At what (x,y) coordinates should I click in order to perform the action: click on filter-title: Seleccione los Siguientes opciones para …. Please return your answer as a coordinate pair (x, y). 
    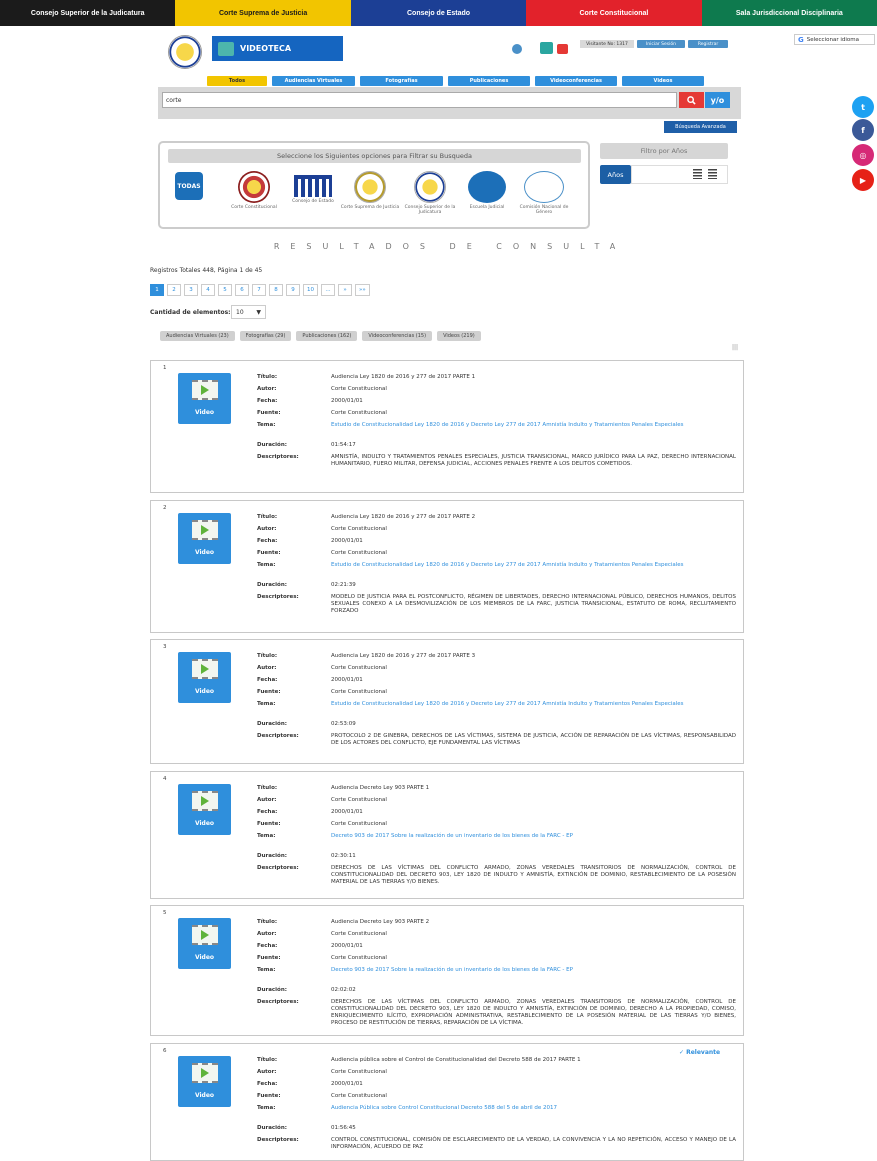
    Looking at the image, I should click on (374, 156).